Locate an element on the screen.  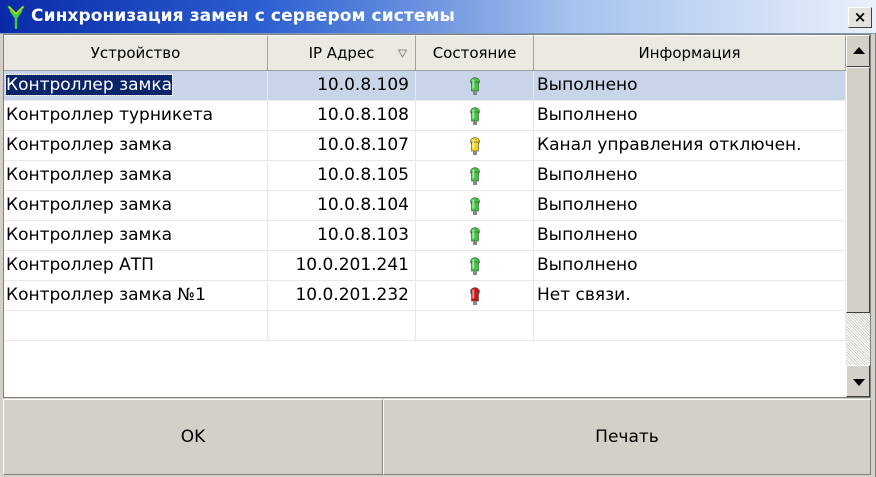
cell-info: Нет связи. is located at coordinates (690, 296).